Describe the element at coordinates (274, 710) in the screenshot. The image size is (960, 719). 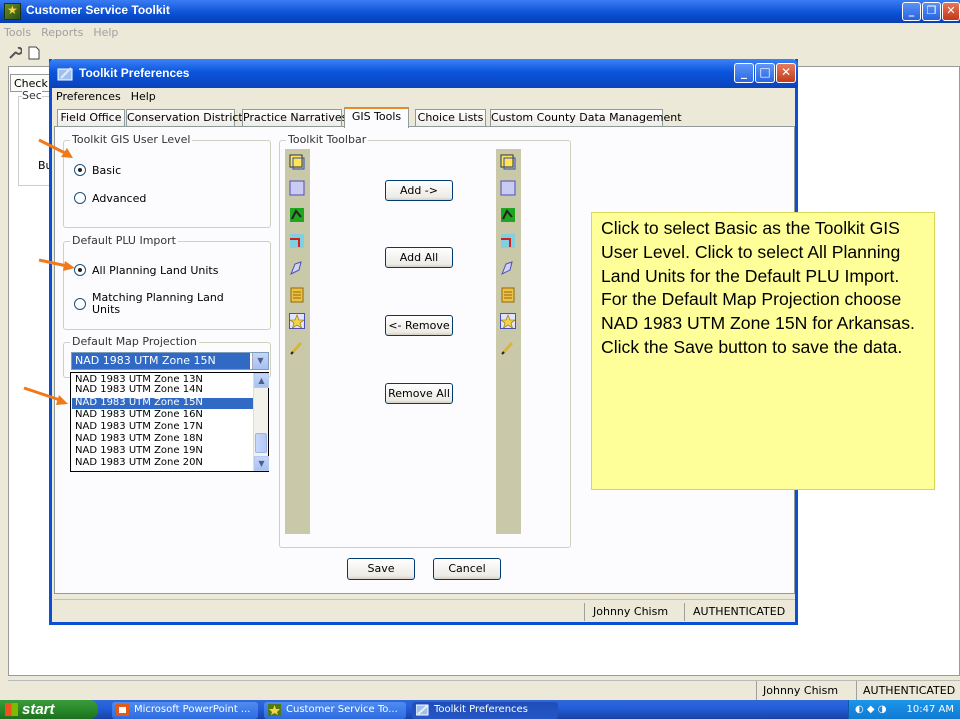
I see `toolkit-app-icon` at that location.